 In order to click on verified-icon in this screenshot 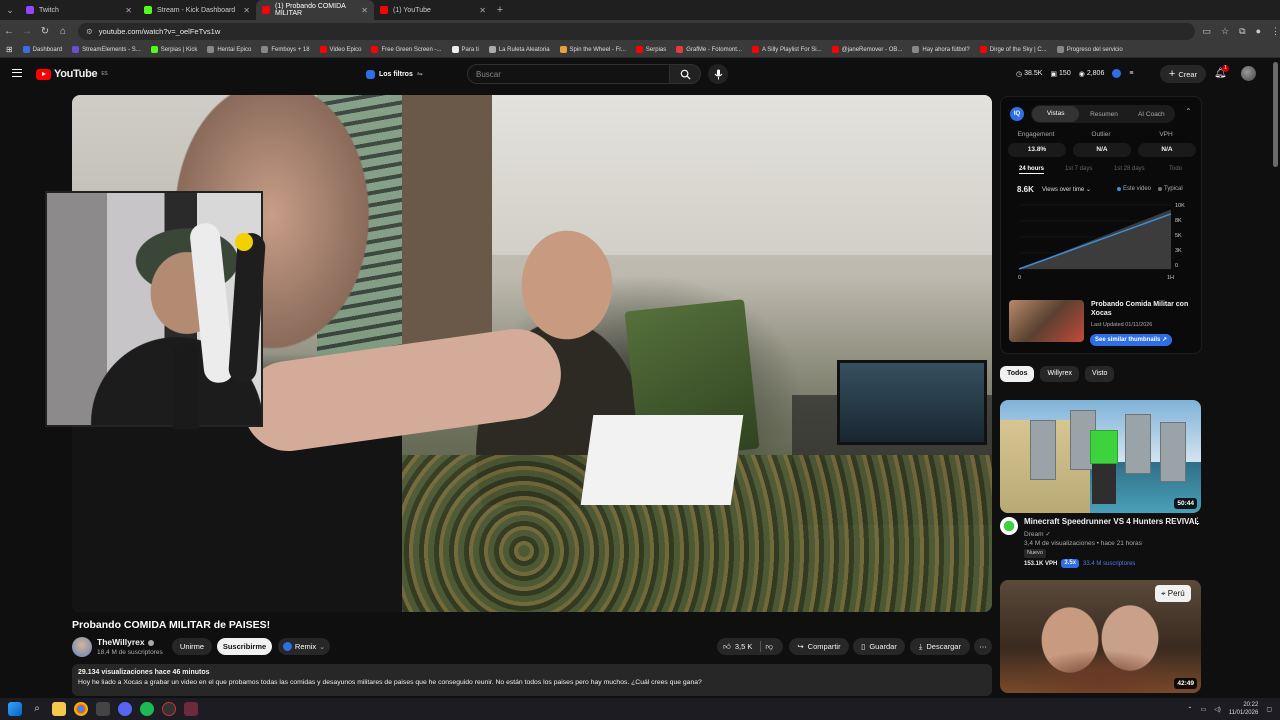, I will do `click(150, 642)`.